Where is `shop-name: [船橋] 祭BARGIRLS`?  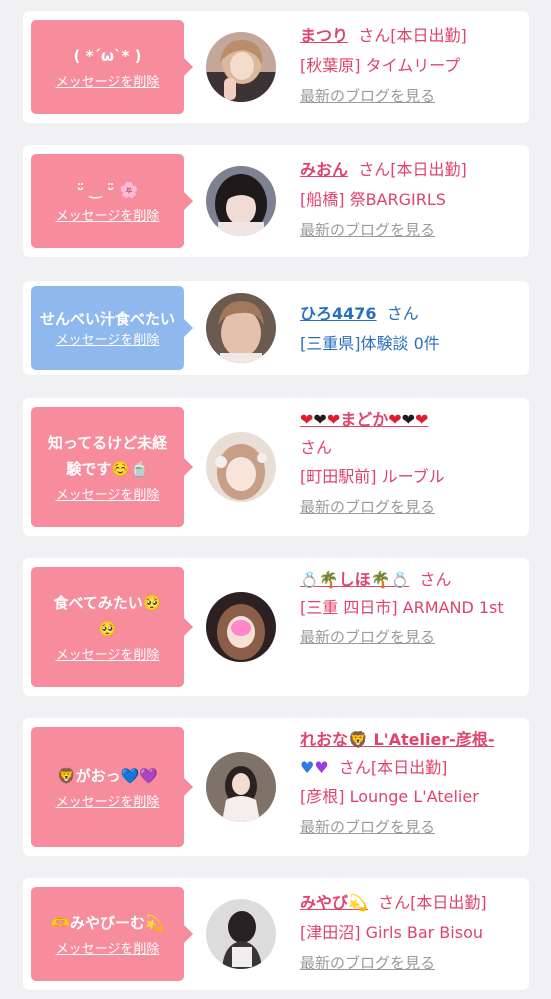
shop-name: [船橋] 祭BARGIRLS is located at coordinates (373, 199).